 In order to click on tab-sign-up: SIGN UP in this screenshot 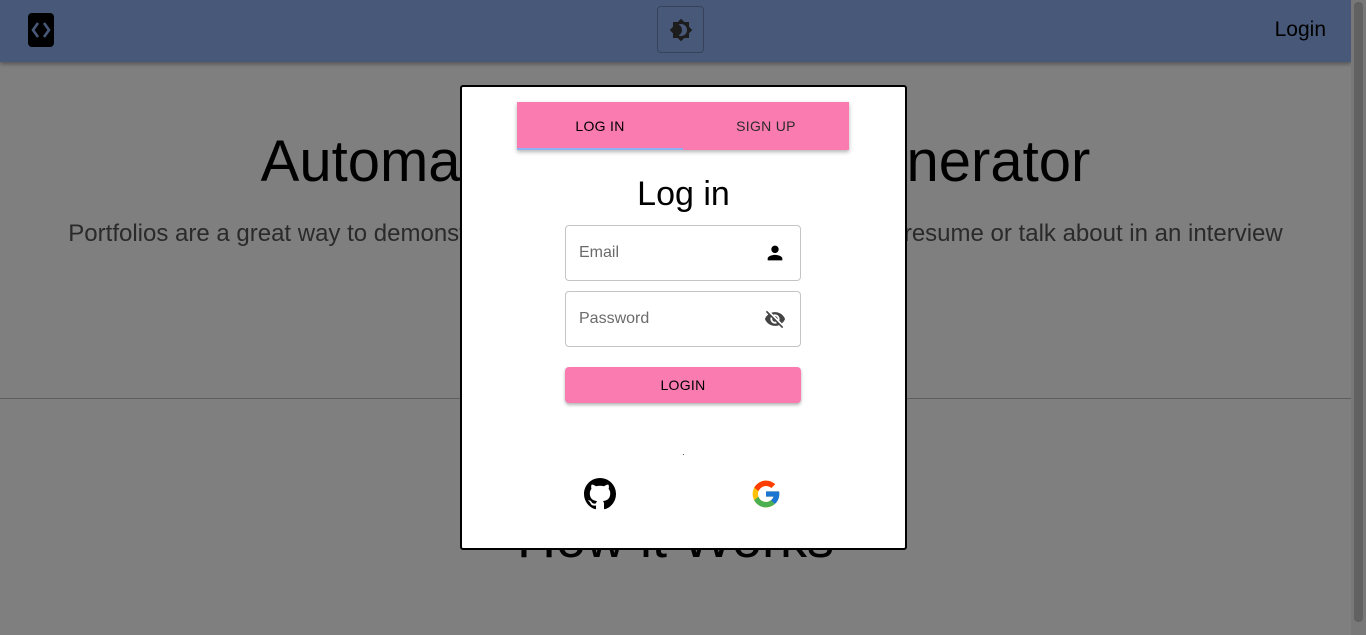, I will do `click(766, 126)`.